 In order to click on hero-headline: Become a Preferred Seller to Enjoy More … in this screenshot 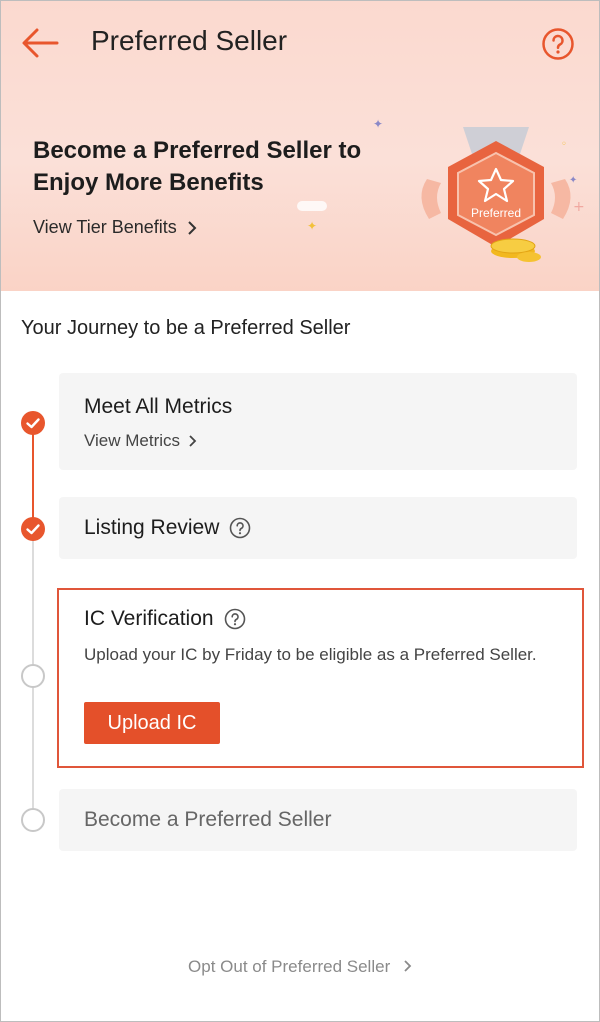, I will do `click(197, 166)`.